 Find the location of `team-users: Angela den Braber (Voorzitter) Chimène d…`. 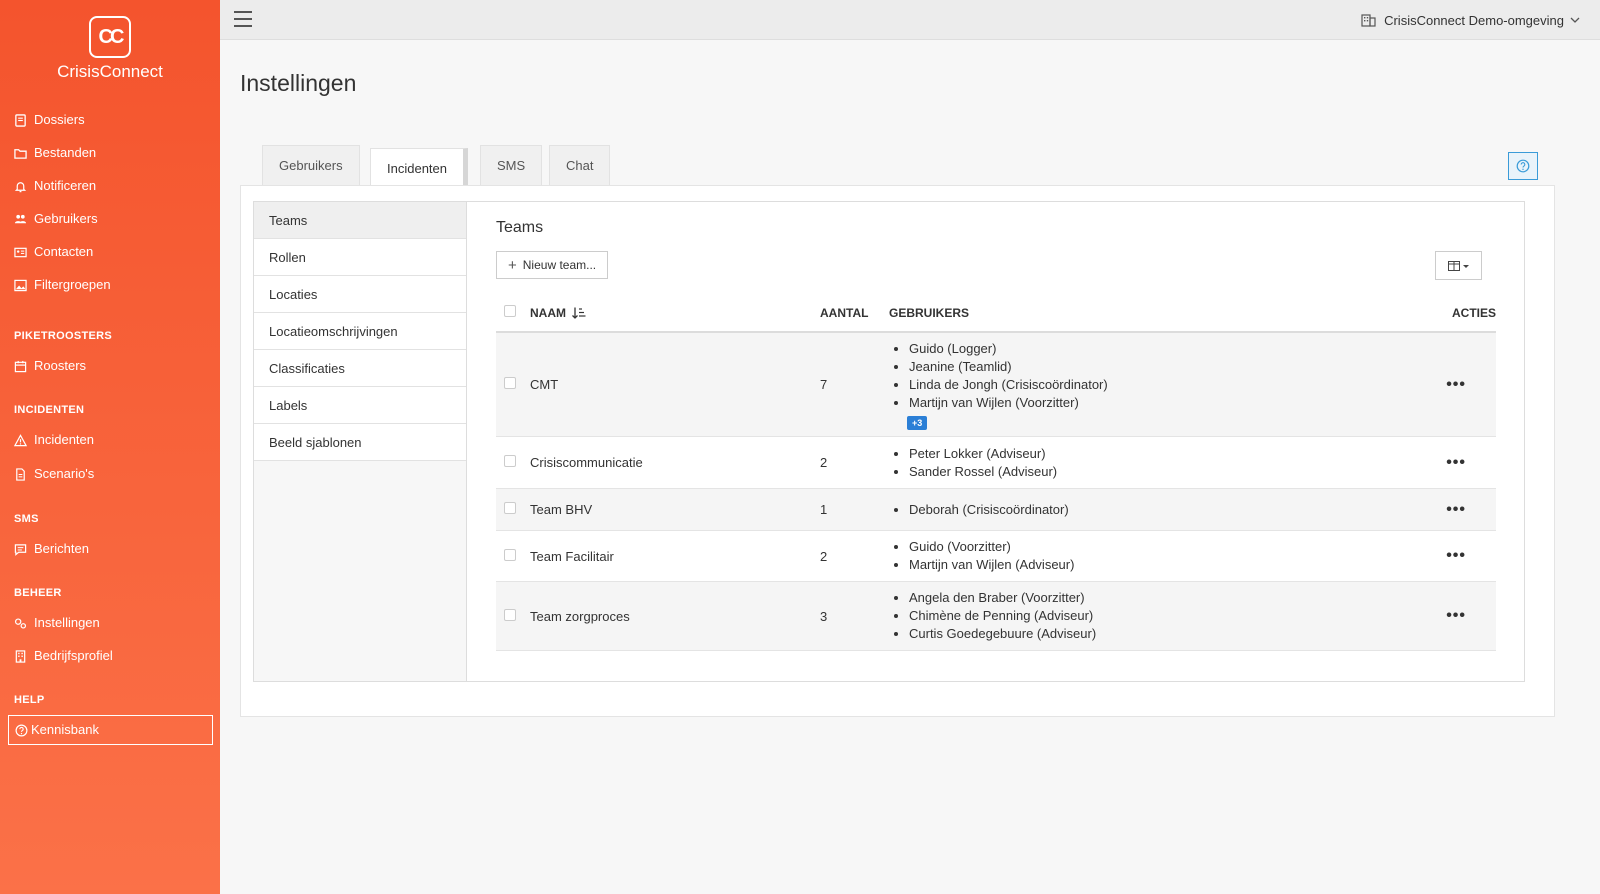

team-users: Angela den Braber (Voorzitter) Chimène d… is located at coordinates (1159, 616).